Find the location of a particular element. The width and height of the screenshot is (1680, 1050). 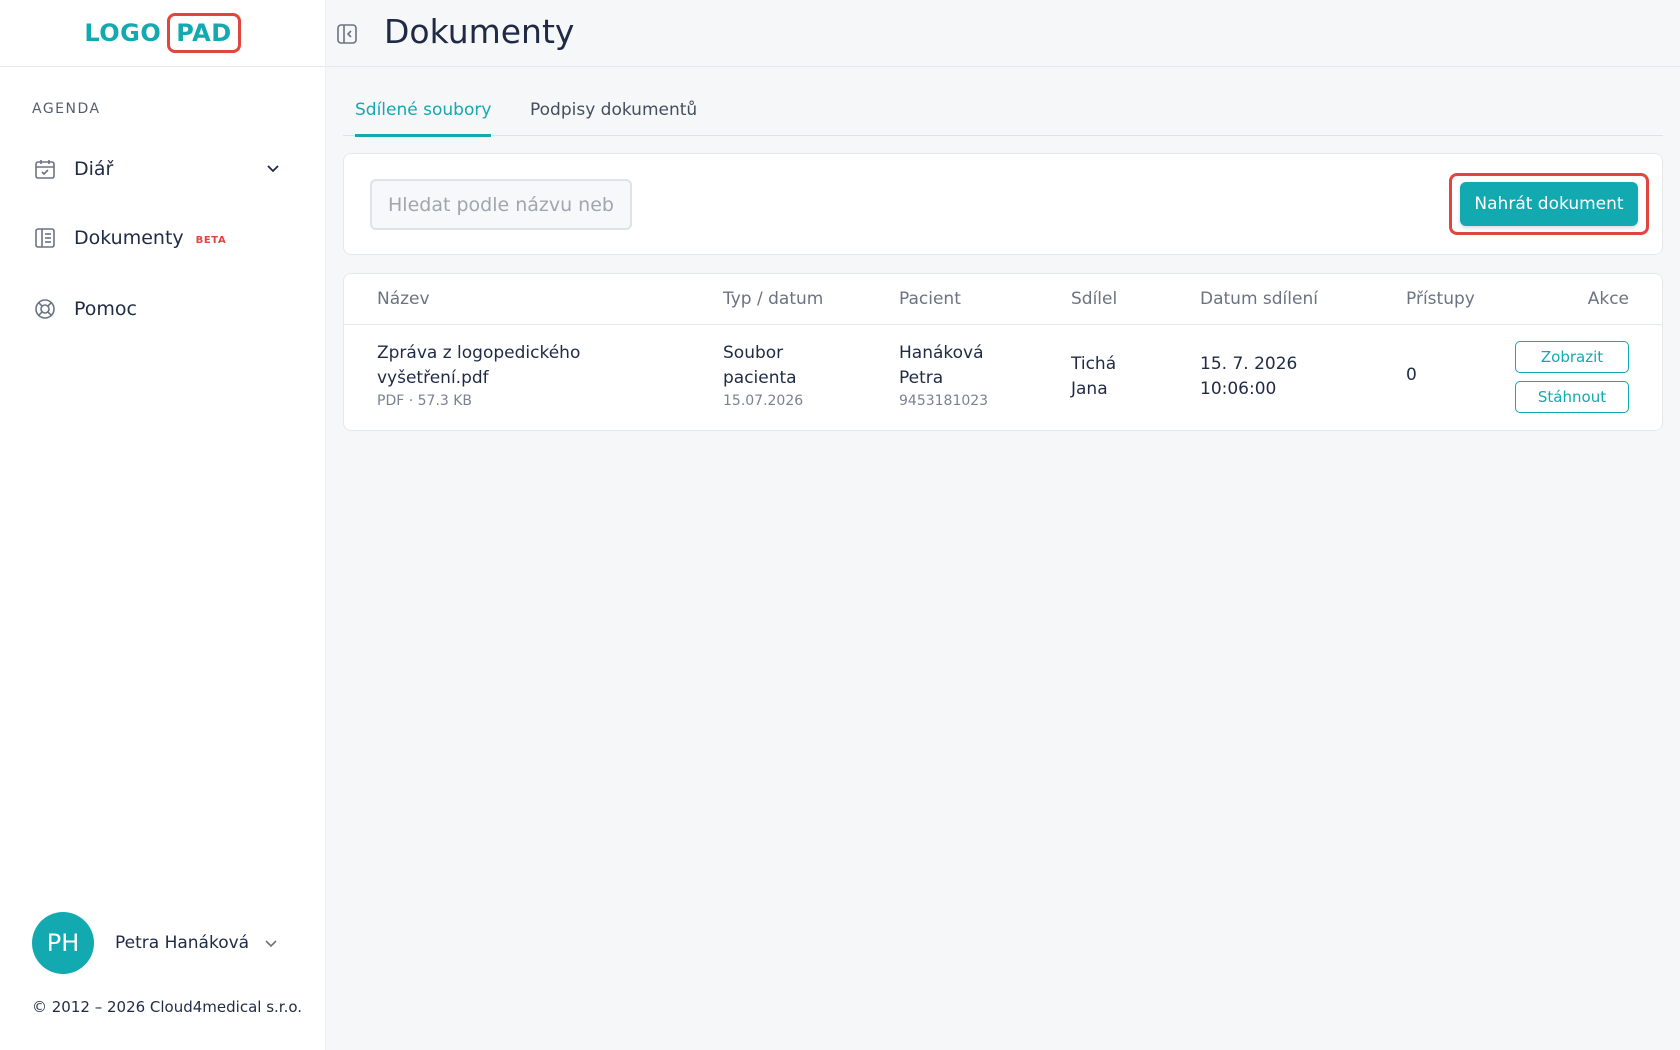

shared-date: 15. 7. 2026 is located at coordinates (1249, 364).